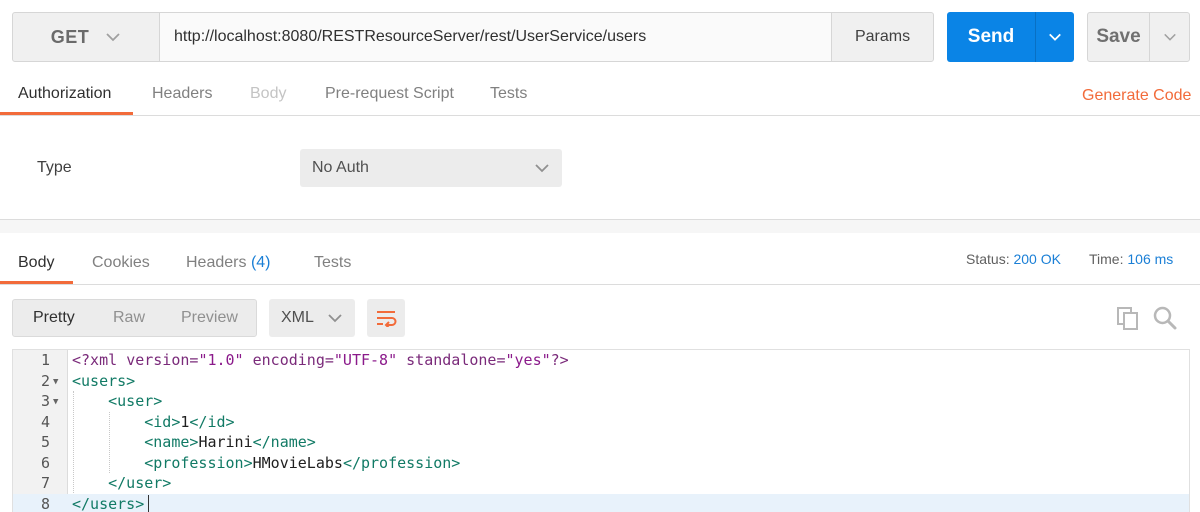 Image resolution: width=1200 pixels, height=512 pixels. I want to click on save-options-button, so click(1169, 37).